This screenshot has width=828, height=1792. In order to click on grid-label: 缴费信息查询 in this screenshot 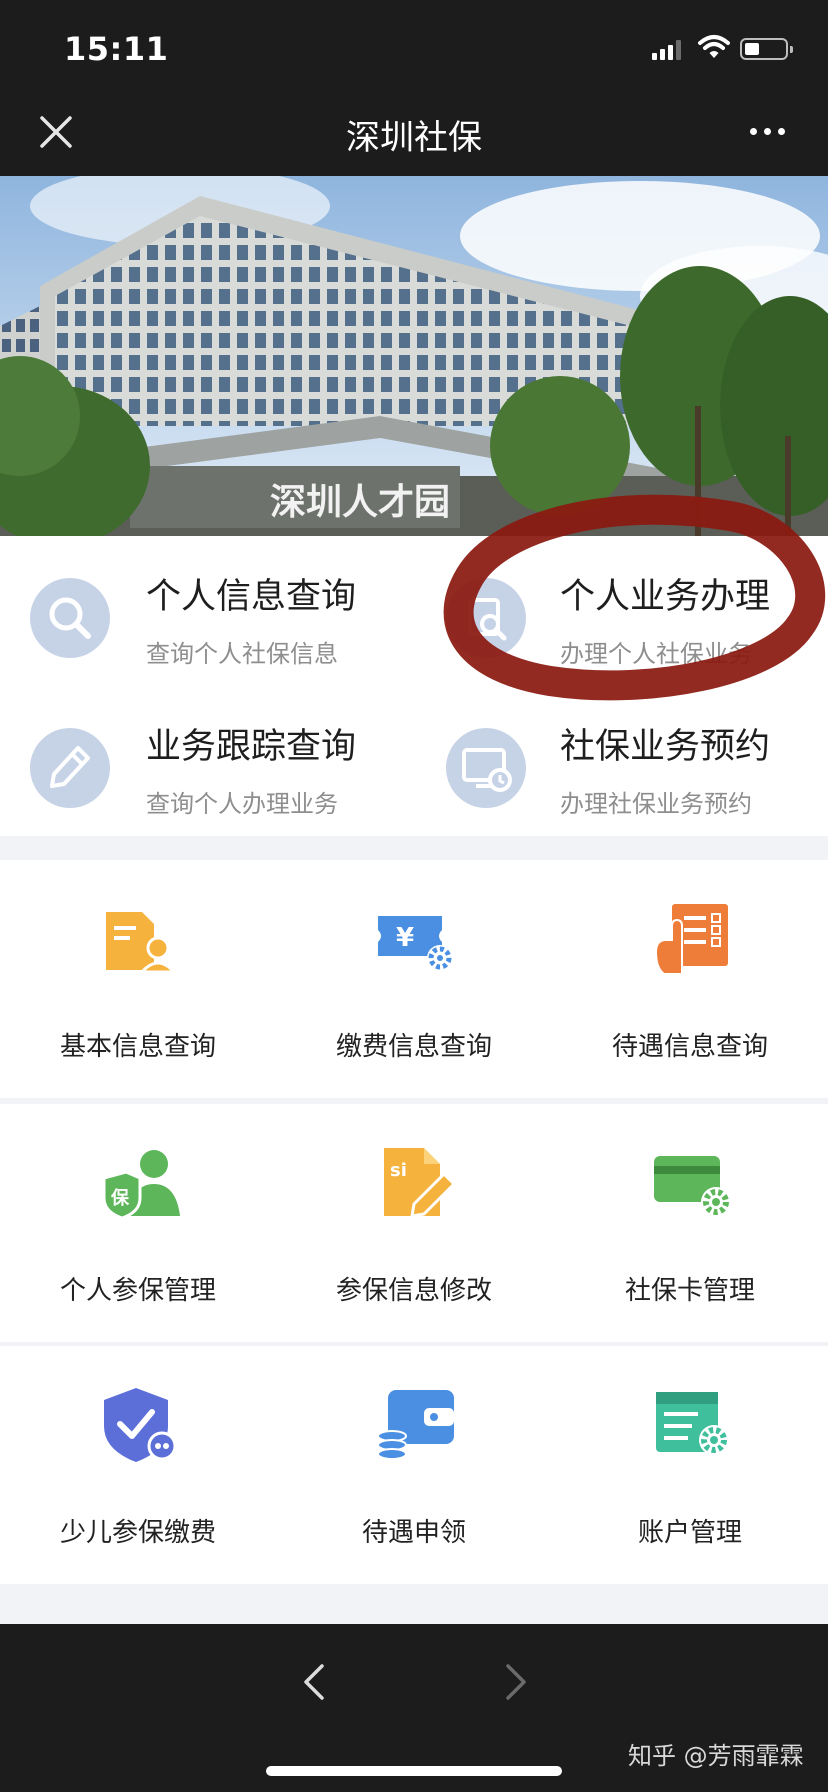, I will do `click(413, 1047)`.